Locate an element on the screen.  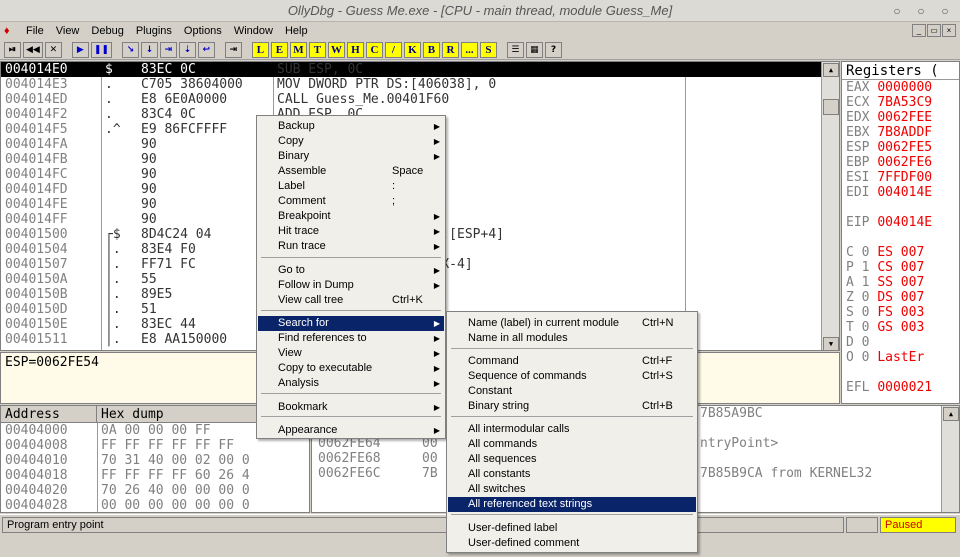
log-window-button: L is located at coordinates (260, 49).